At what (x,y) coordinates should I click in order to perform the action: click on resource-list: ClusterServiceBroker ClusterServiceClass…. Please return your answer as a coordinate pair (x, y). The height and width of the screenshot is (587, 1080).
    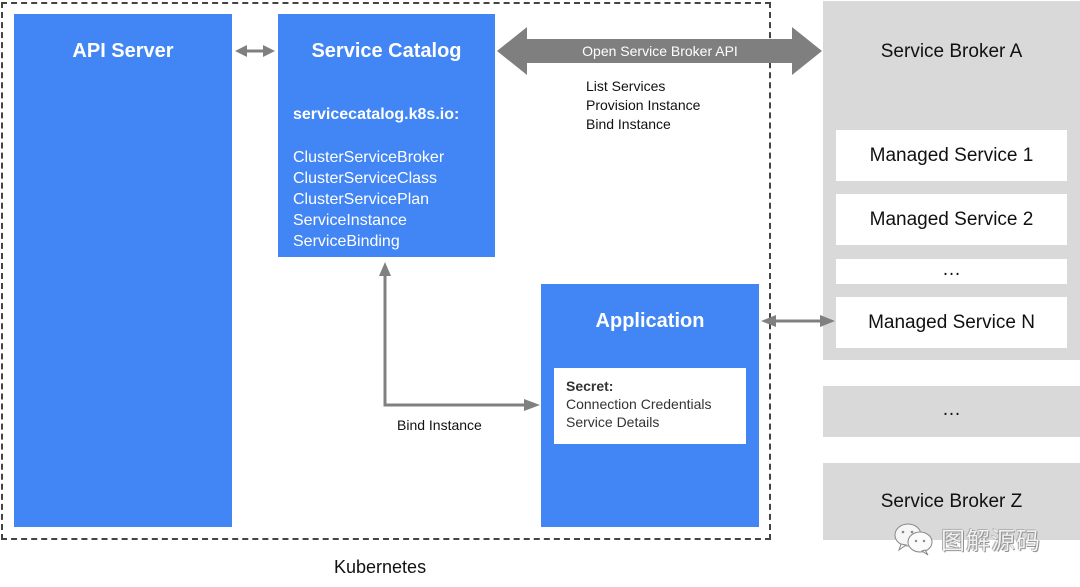
    Looking at the image, I should click on (368, 199).